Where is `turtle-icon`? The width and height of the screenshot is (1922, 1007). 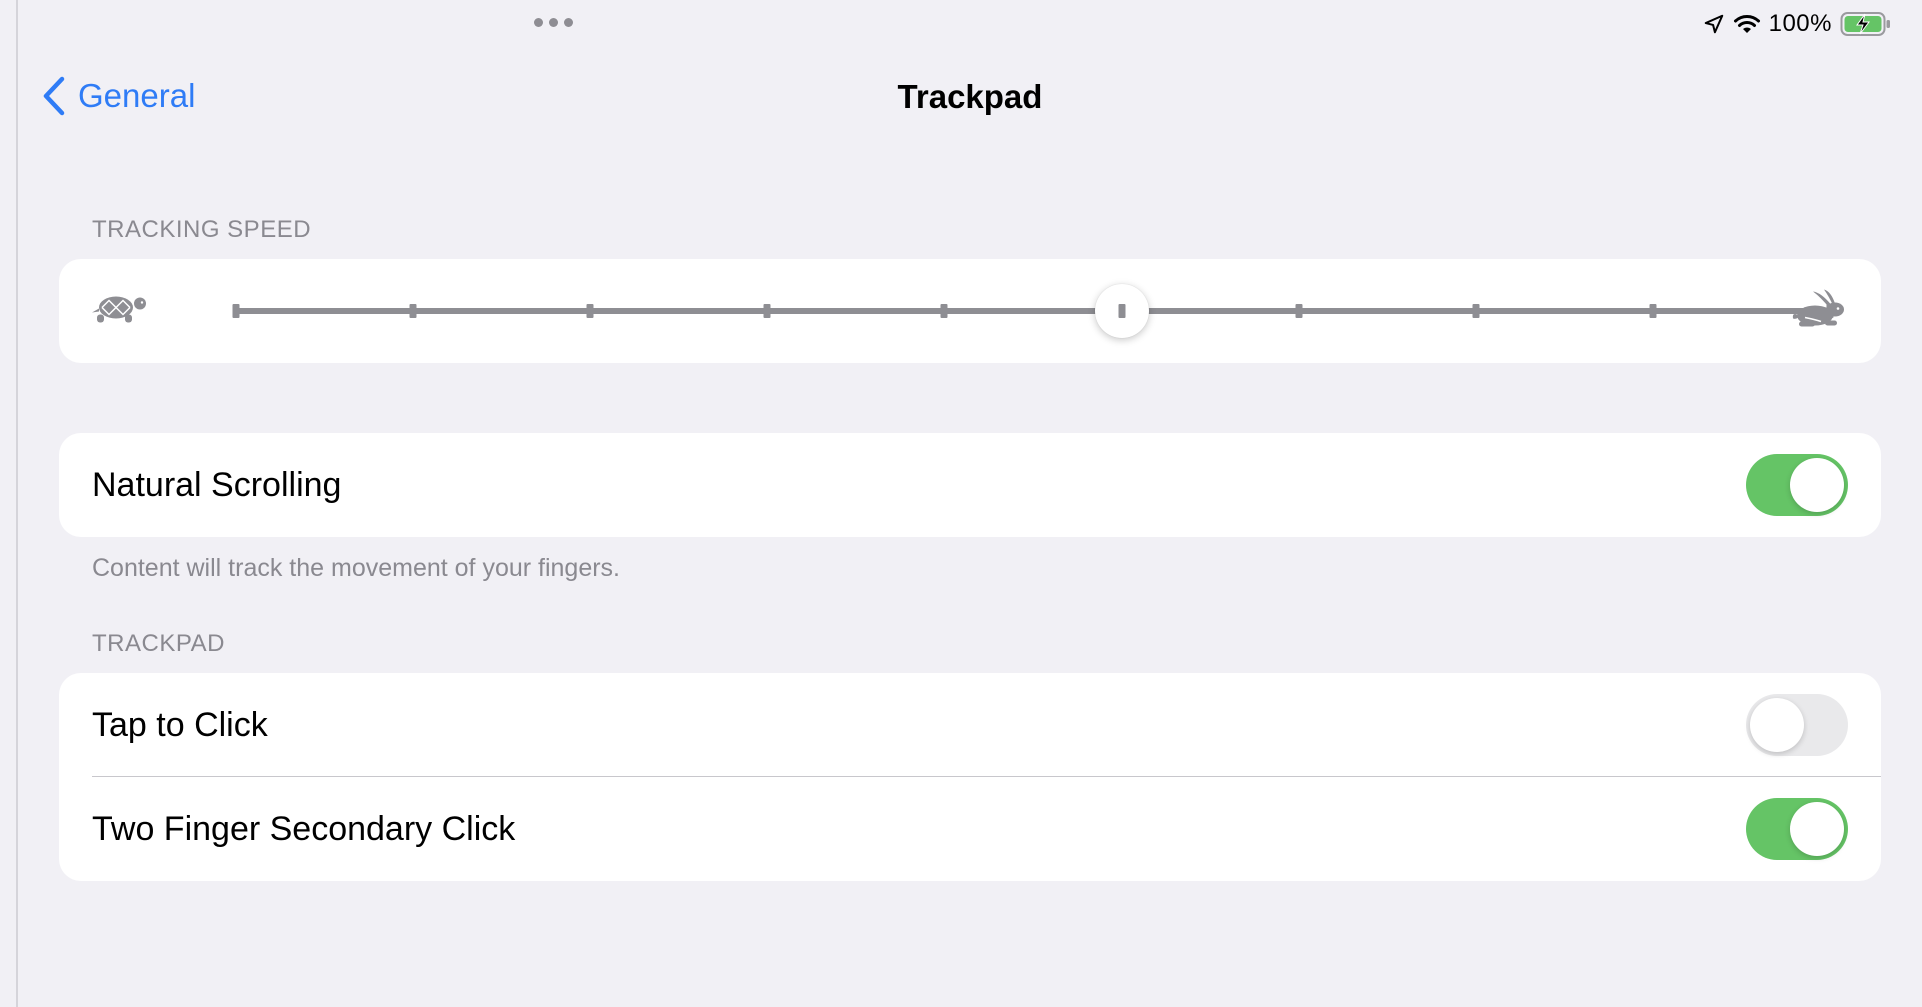
turtle-icon is located at coordinates (120, 311).